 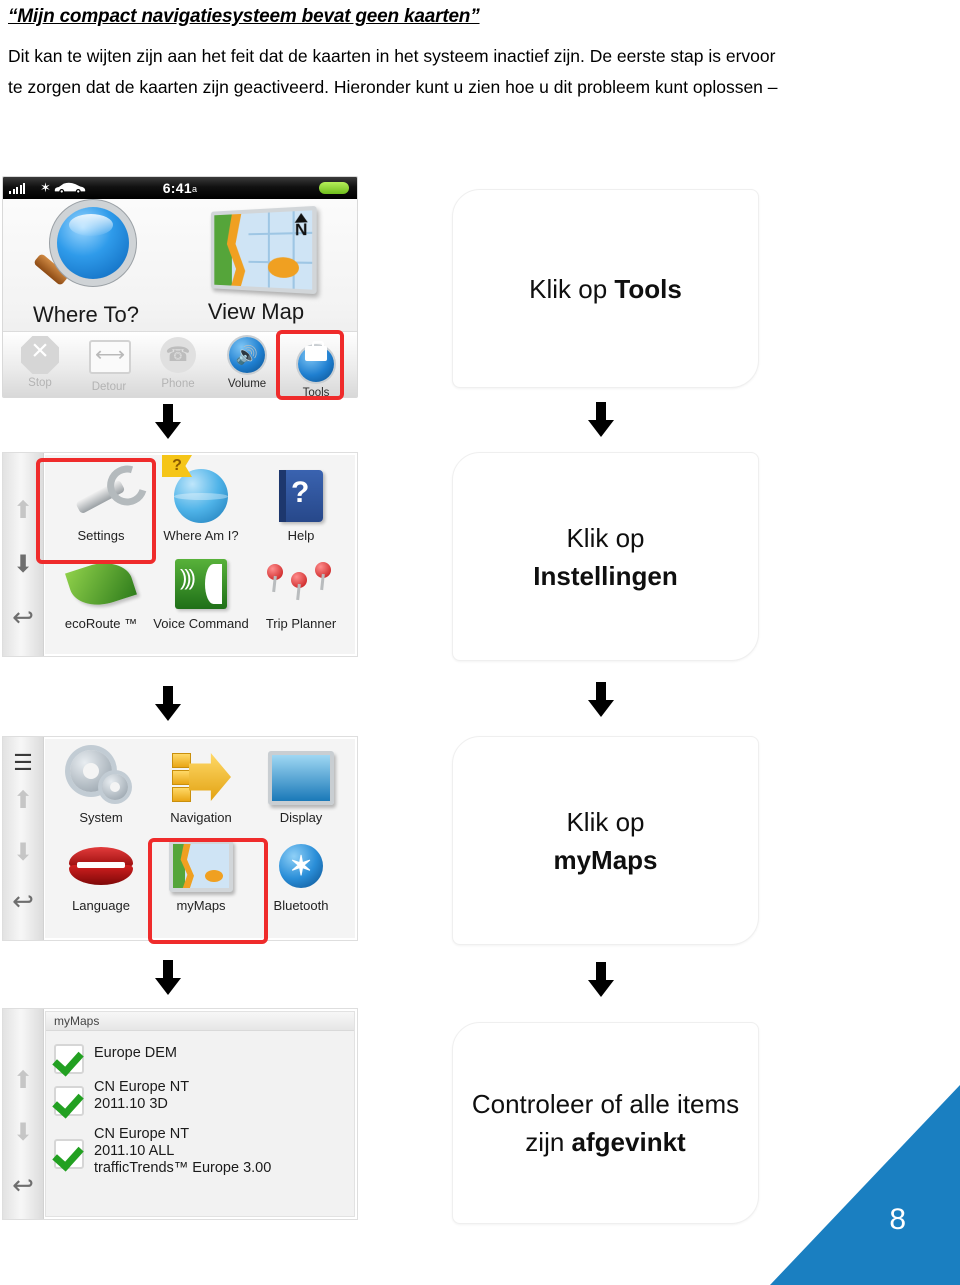 I want to click on menu-item-bluetooth: ✶ Bluetooth, so click(x=301, y=874).